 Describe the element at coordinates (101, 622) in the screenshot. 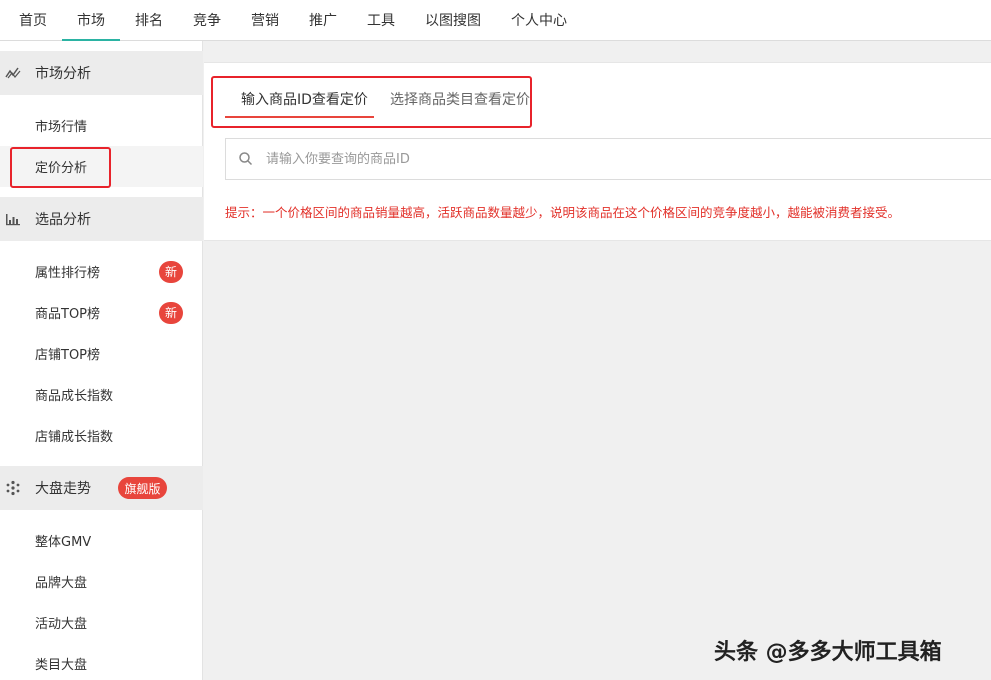

I see `sidebar-item-activity-market: 活动大盘` at that location.